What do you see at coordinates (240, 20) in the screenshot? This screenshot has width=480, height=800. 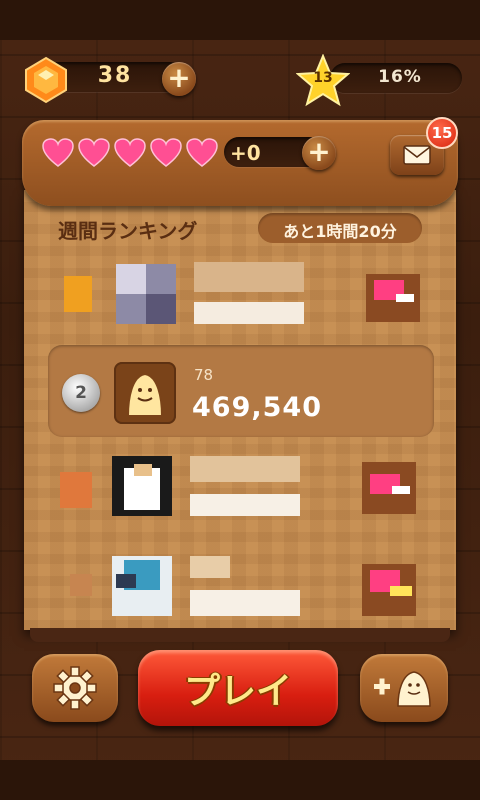 I see `status-bar-area` at bounding box center [240, 20].